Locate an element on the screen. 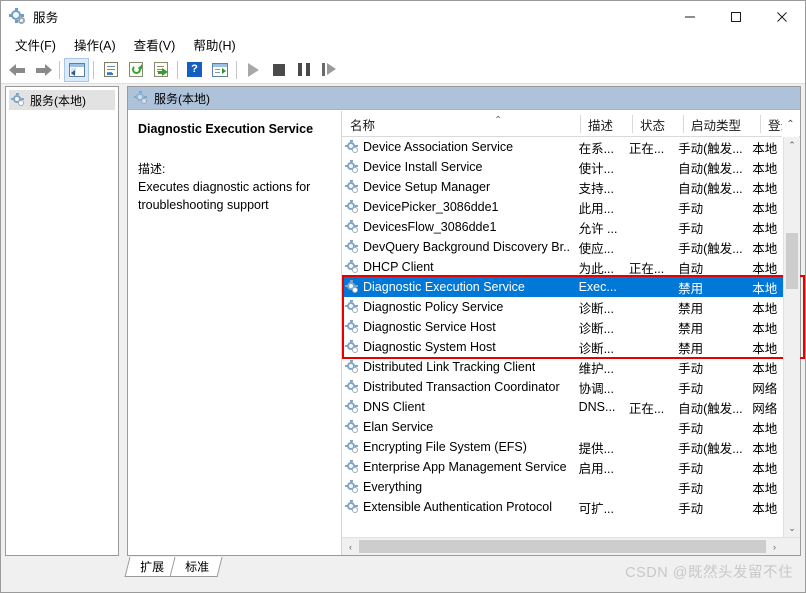  vertical-scrollbar: ⌃ ⌄ is located at coordinates (791, 337).